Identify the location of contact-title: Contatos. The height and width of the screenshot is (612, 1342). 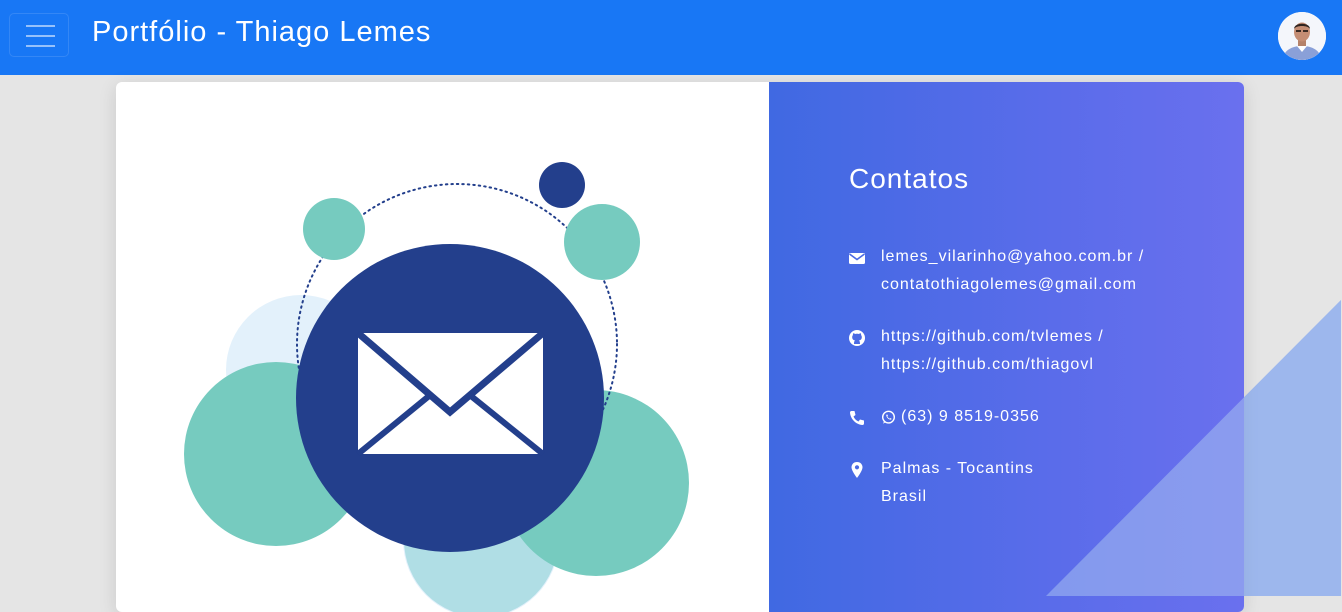
(909, 178).